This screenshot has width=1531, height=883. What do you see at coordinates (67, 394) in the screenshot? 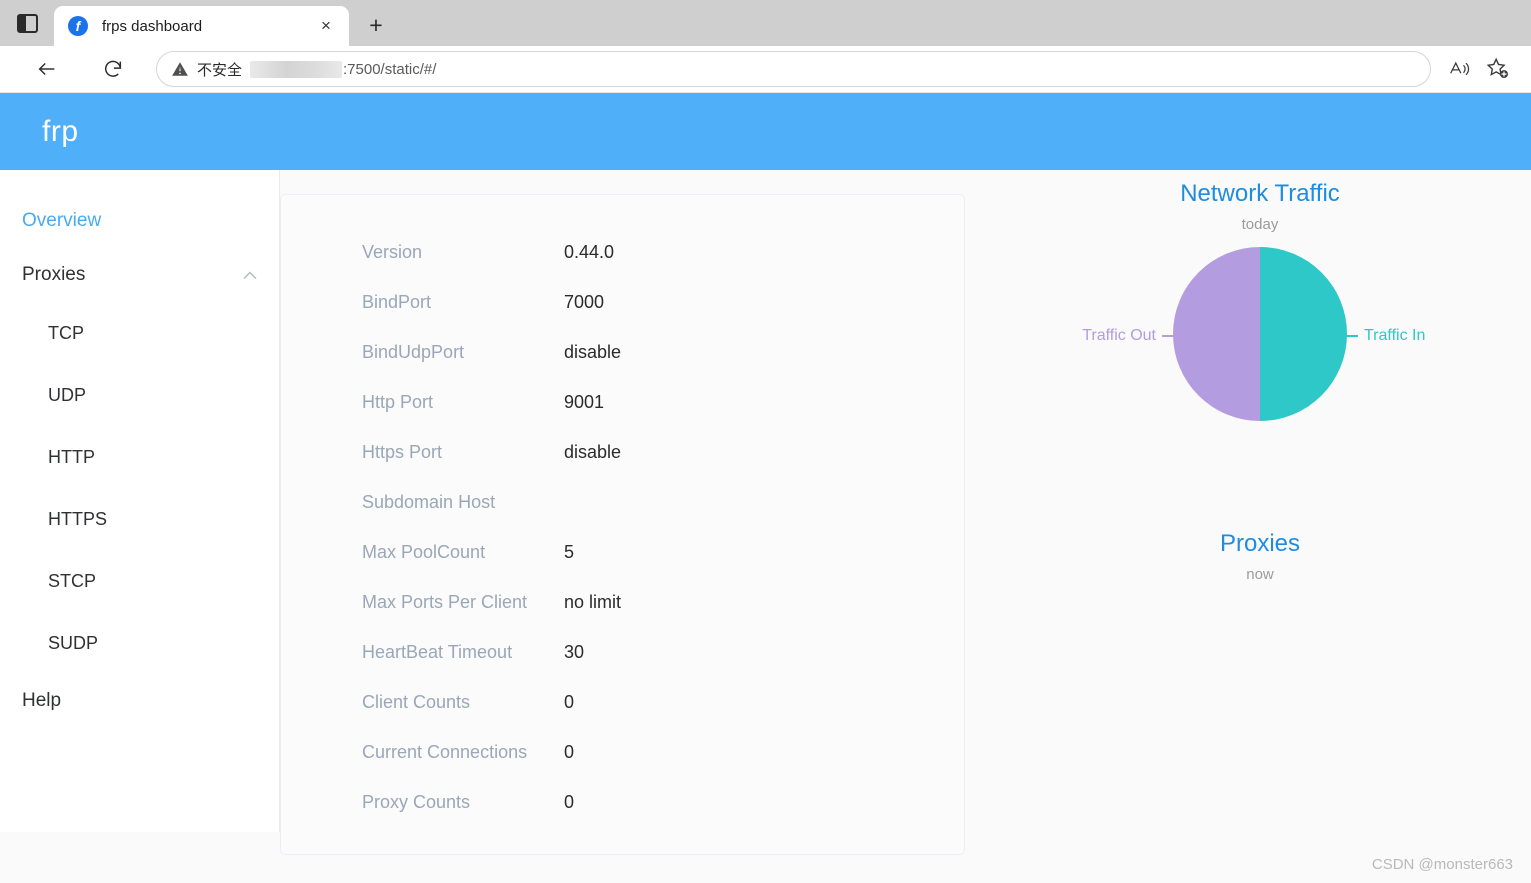
I see `sidebar-item-label: UDP` at bounding box center [67, 394].